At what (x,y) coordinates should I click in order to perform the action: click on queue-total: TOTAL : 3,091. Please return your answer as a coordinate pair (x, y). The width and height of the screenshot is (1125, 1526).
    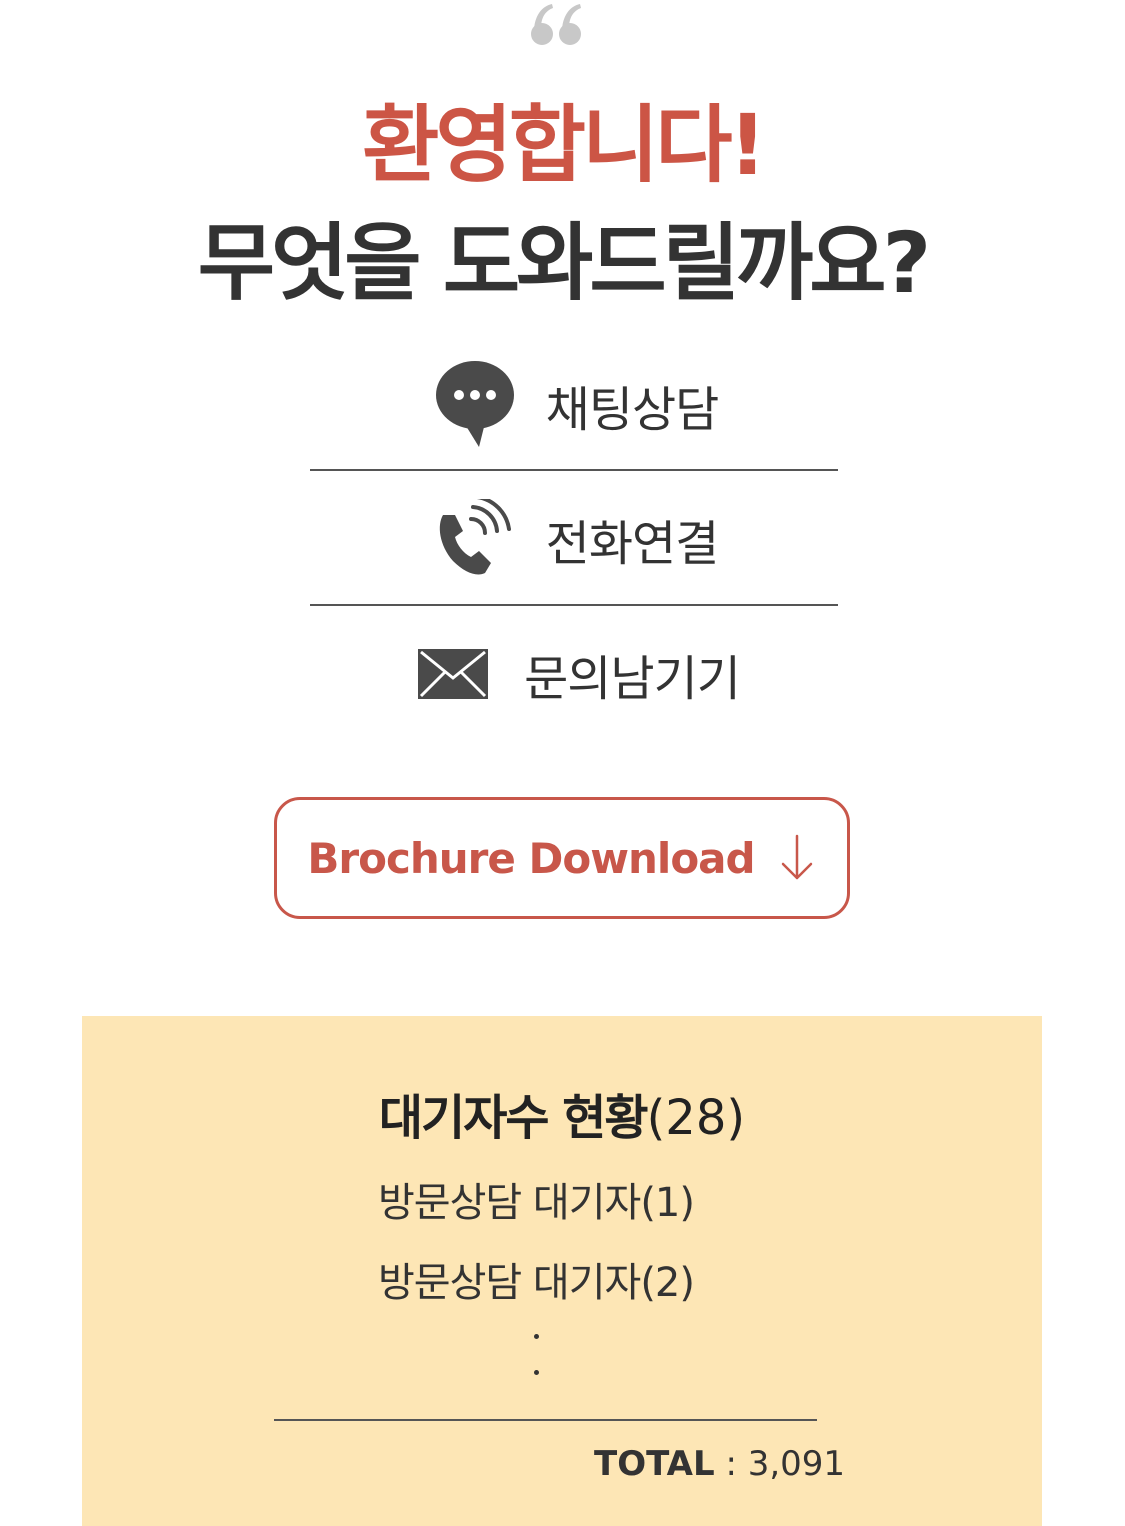
    Looking at the image, I should click on (719, 1464).